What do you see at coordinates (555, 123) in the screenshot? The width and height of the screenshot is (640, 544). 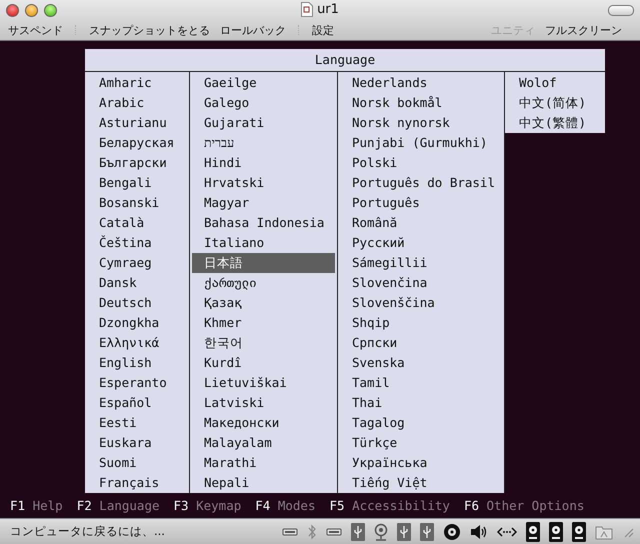 I see `language-item: 中文(繁體)` at bounding box center [555, 123].